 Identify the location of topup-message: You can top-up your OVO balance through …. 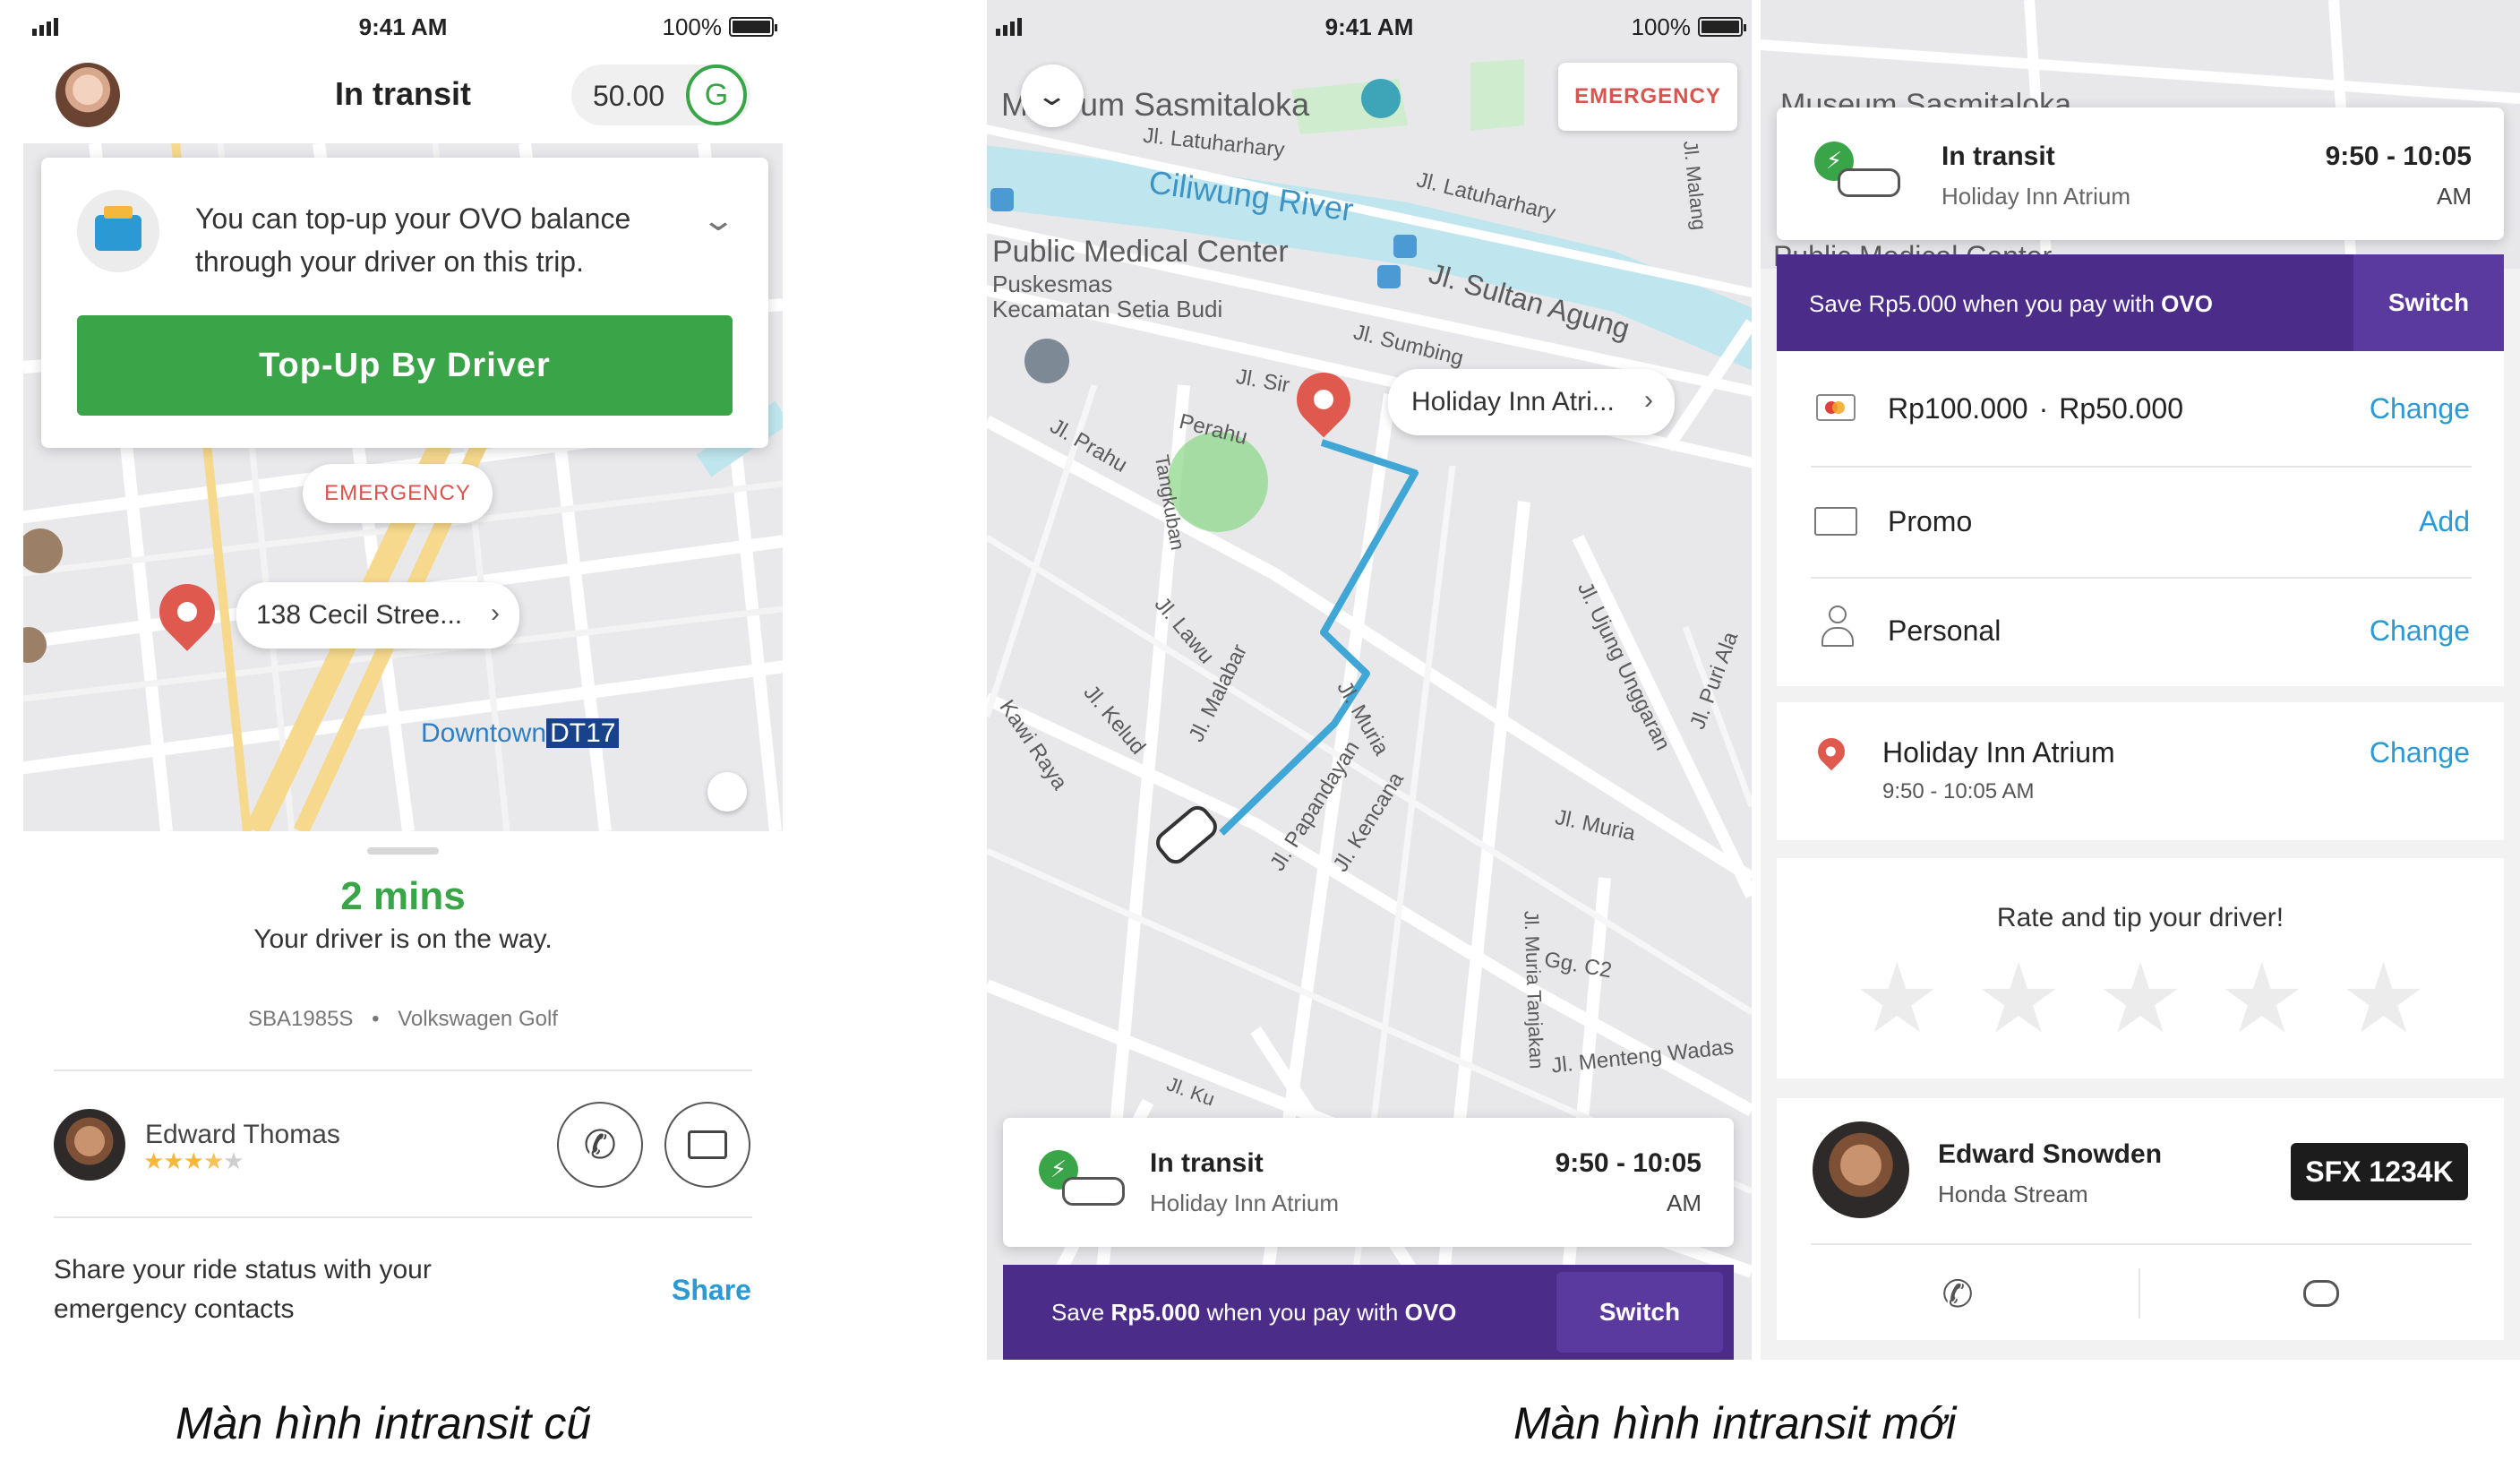
(413, 240).